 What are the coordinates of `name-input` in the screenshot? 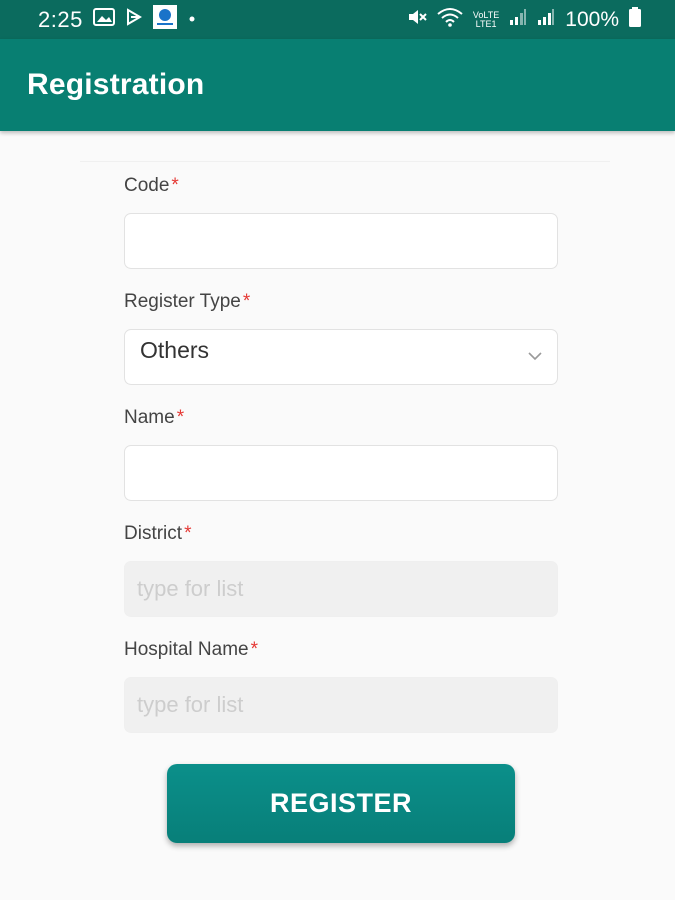 It's located at (341, 473).